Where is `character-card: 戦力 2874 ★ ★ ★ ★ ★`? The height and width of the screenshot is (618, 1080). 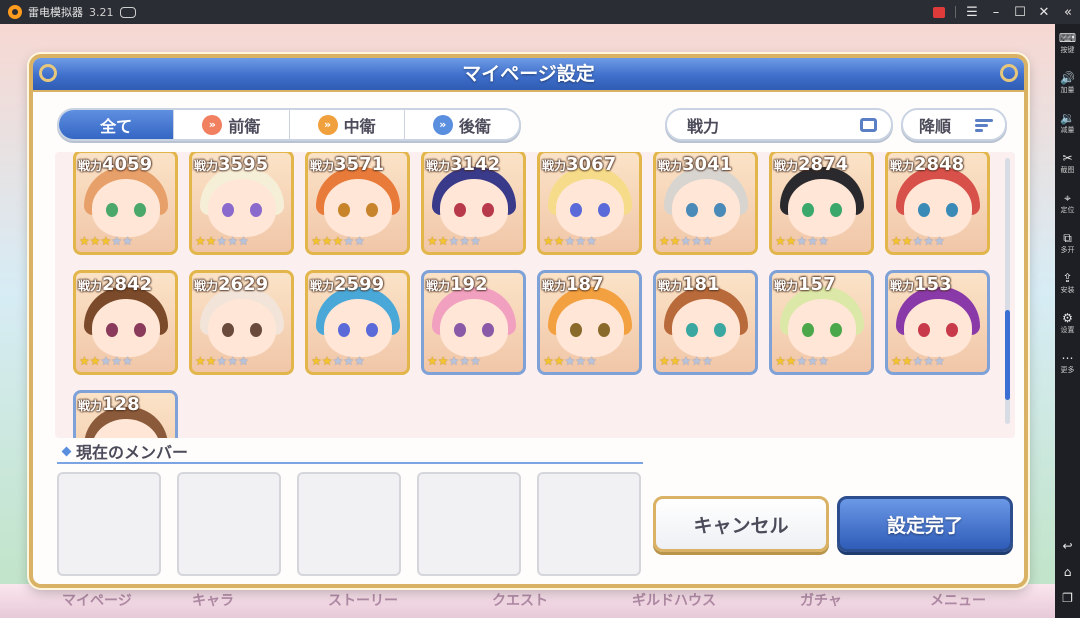
character-card: 戦力 2874 ★ ★ ★ ★ ★ is located at coordinates (821, 203).